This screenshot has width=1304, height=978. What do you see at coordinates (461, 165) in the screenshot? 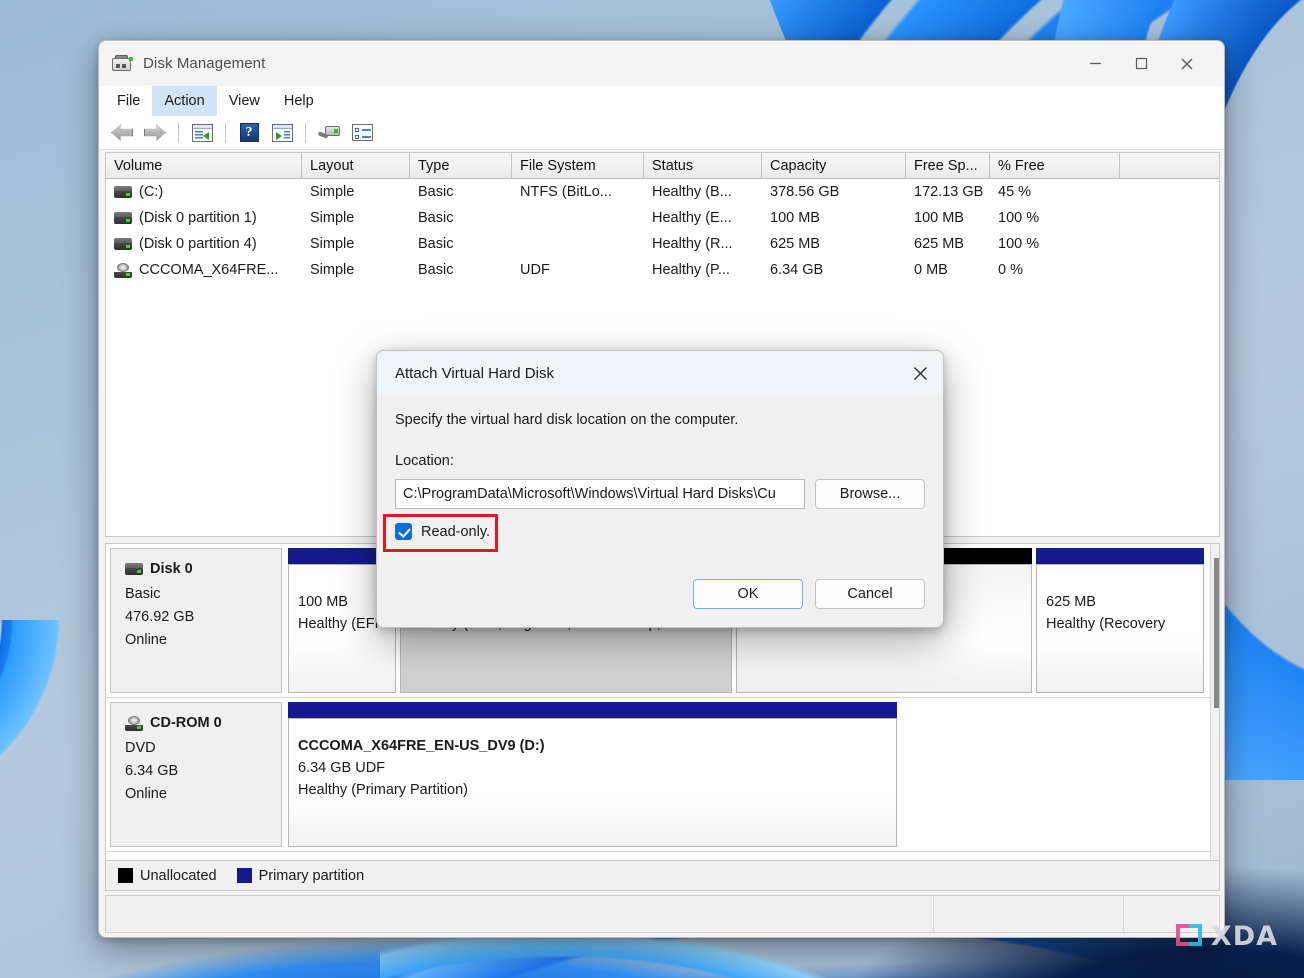
I see `column-header-type: Type` at bounding box center [461, 165].